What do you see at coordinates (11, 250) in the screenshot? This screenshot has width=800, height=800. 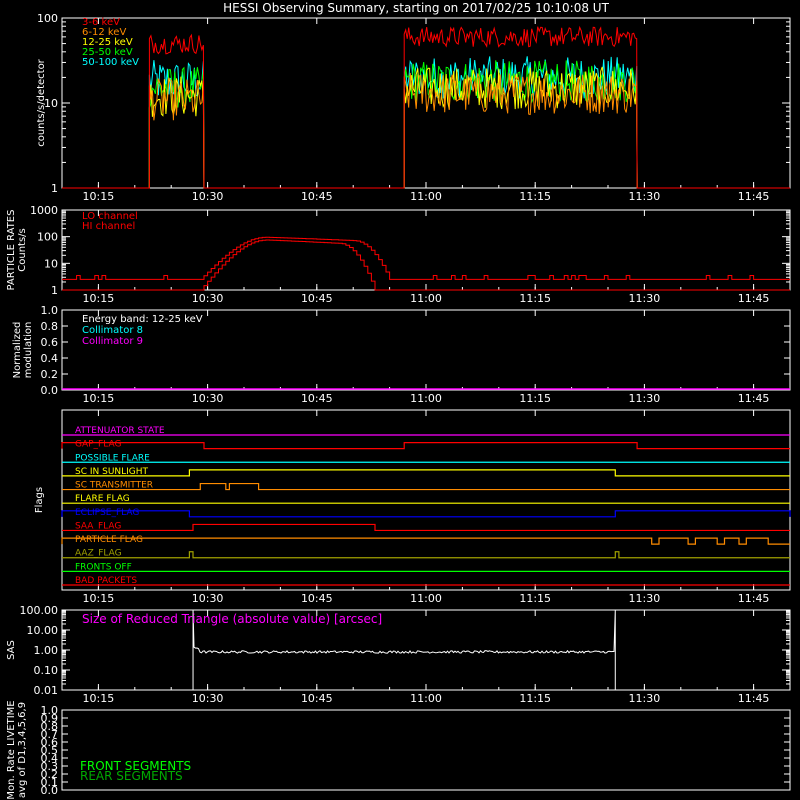 I see `y-axis-label: PARTICLE RATES` at bounding box center [11, 250].